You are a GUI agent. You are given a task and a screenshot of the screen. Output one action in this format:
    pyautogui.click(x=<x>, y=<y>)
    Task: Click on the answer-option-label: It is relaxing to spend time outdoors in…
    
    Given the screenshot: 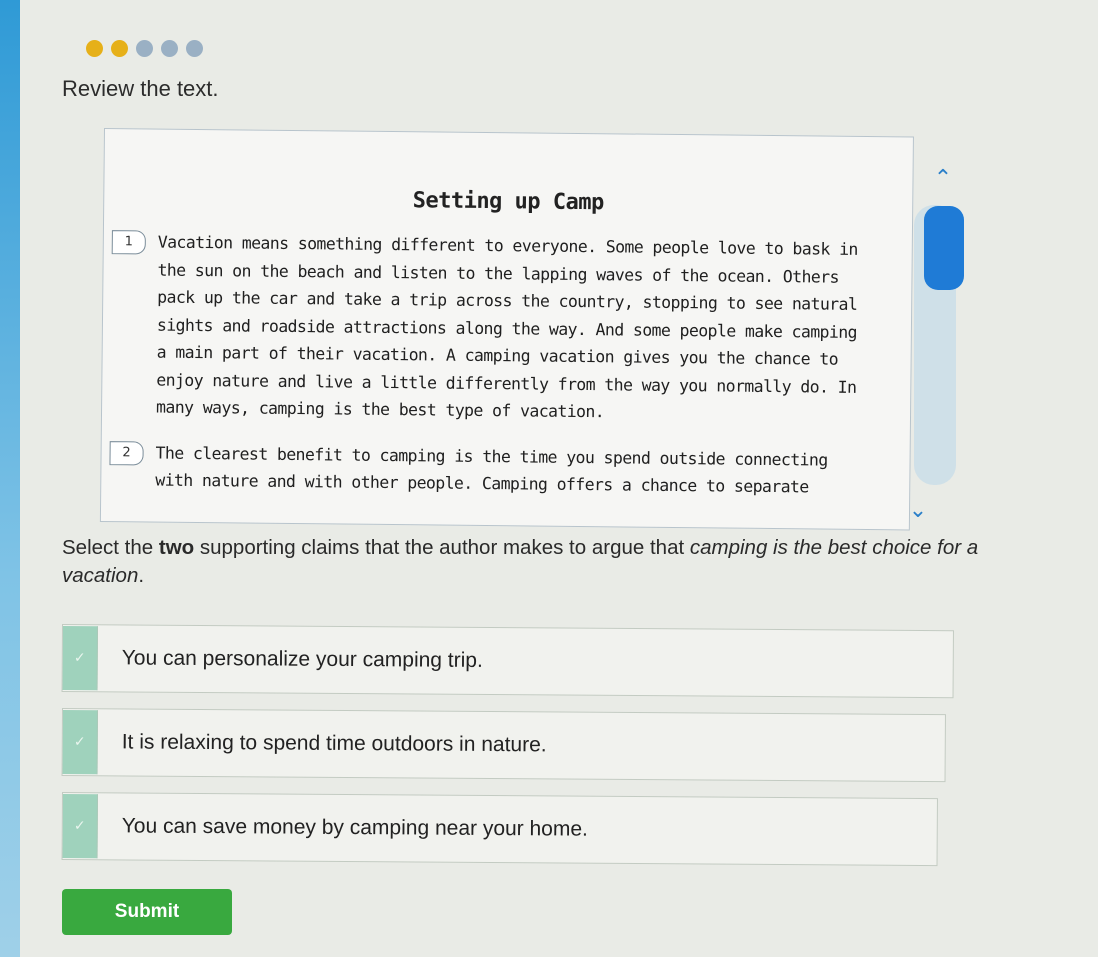 What is the action you would take?
    pyautogui.click(x=334, y=743)
    